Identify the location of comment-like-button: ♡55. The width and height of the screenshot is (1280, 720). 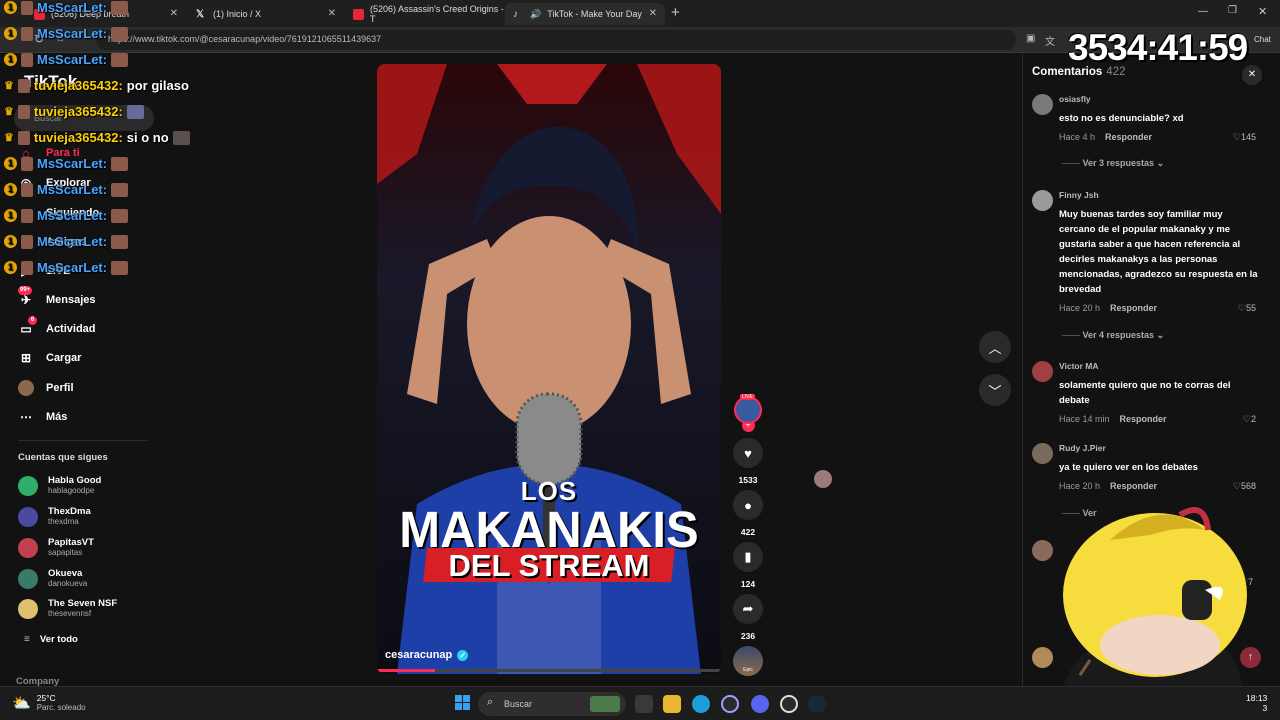
(1247, 308).